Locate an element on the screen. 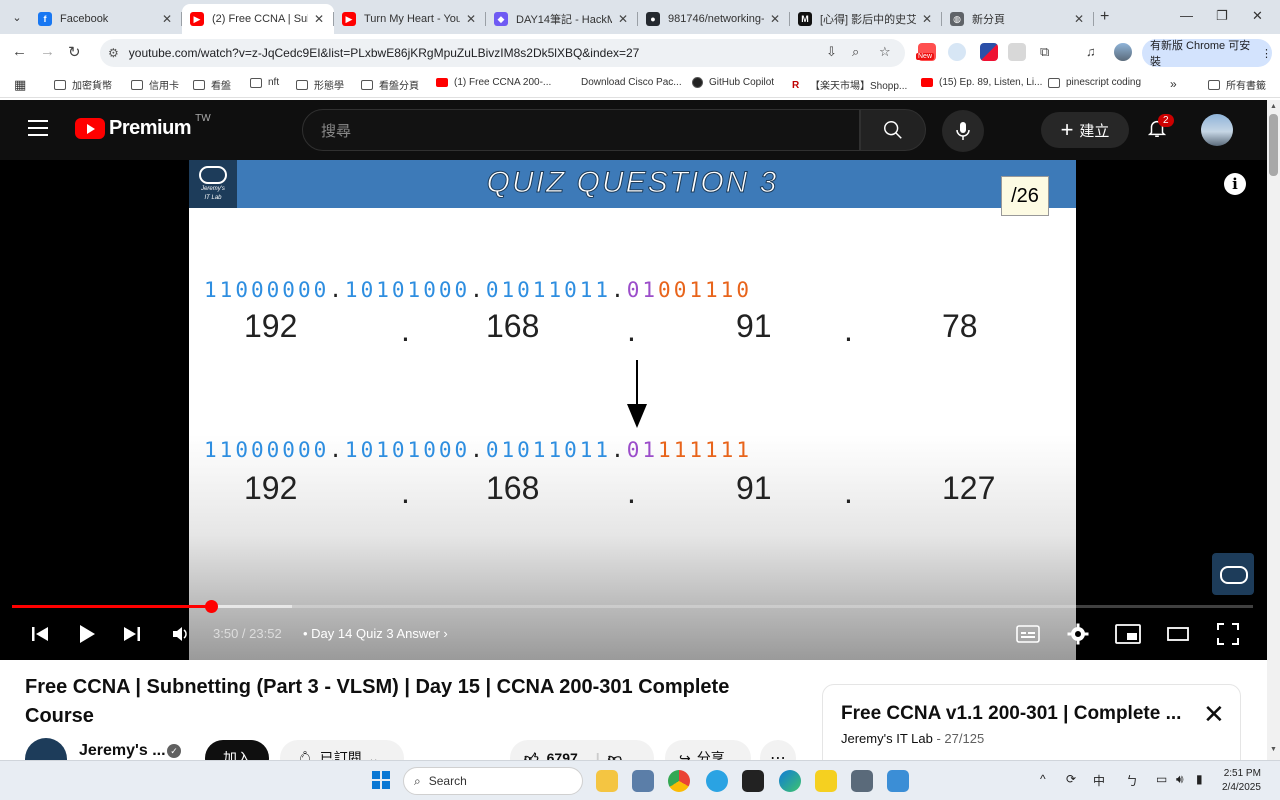 This screenshot has width=1280, height=800. browser-tab: ◆ DAY14筆記 - HackM ✕ is located at coordinates (562, 19).